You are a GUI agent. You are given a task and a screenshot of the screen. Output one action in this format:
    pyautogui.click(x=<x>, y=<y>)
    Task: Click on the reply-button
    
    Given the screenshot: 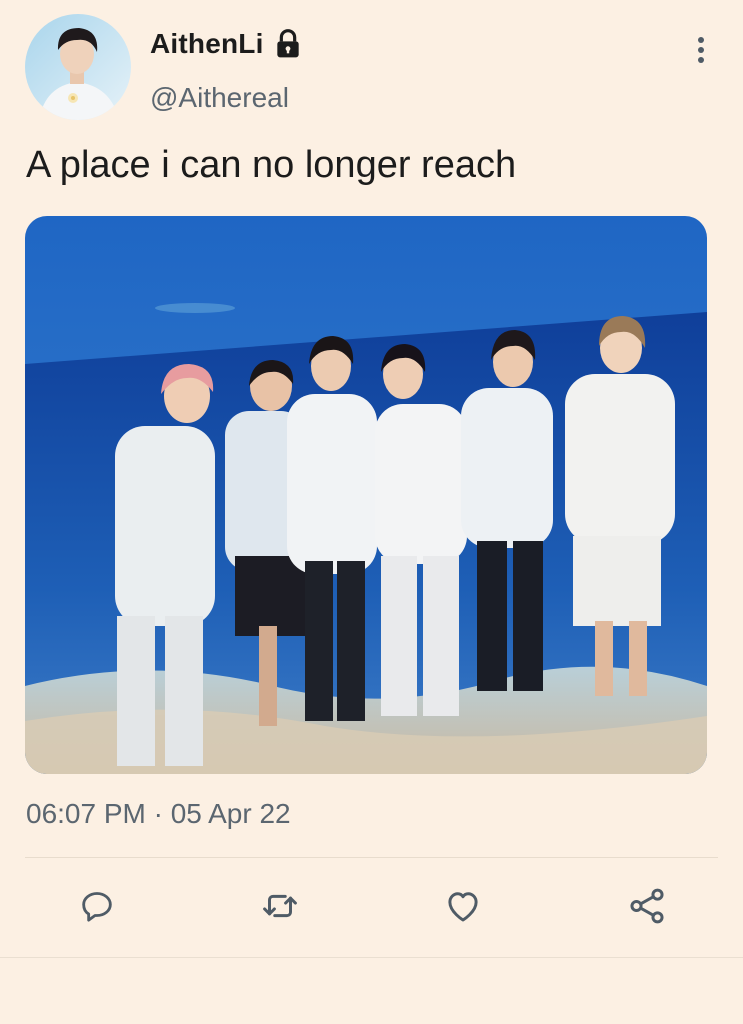 What is the action you would take?
    pyautogui.click(x=97, y=906)
    